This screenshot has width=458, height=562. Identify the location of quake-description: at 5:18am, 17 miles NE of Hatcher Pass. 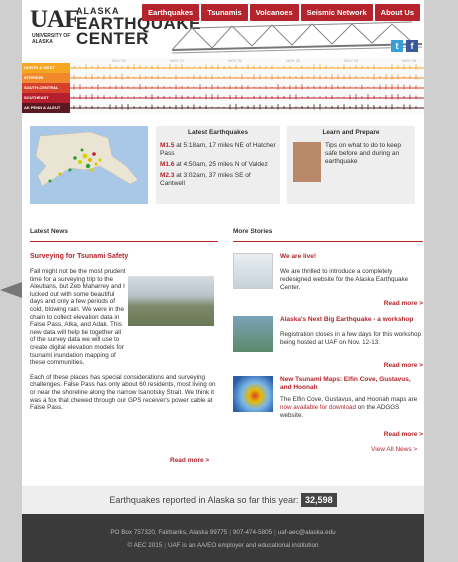
(218, 149).